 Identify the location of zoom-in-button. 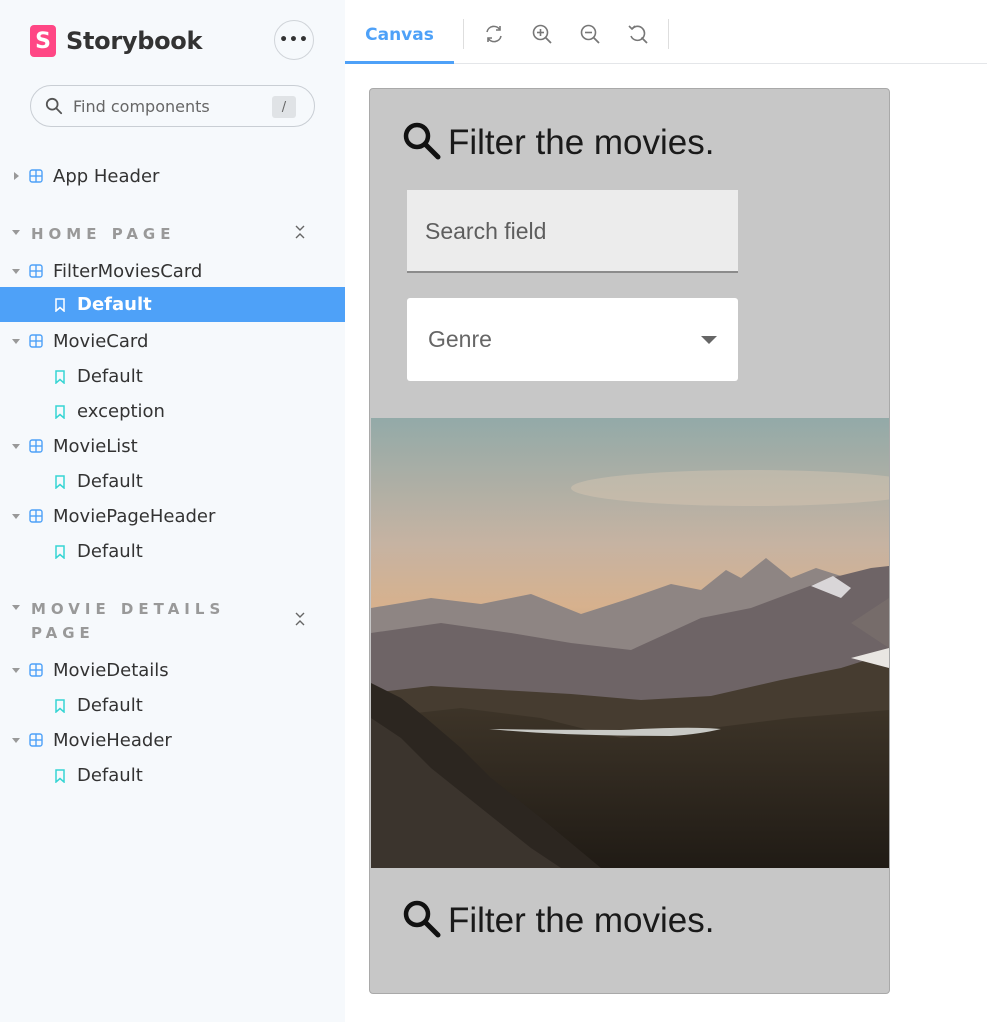
(542, 34).